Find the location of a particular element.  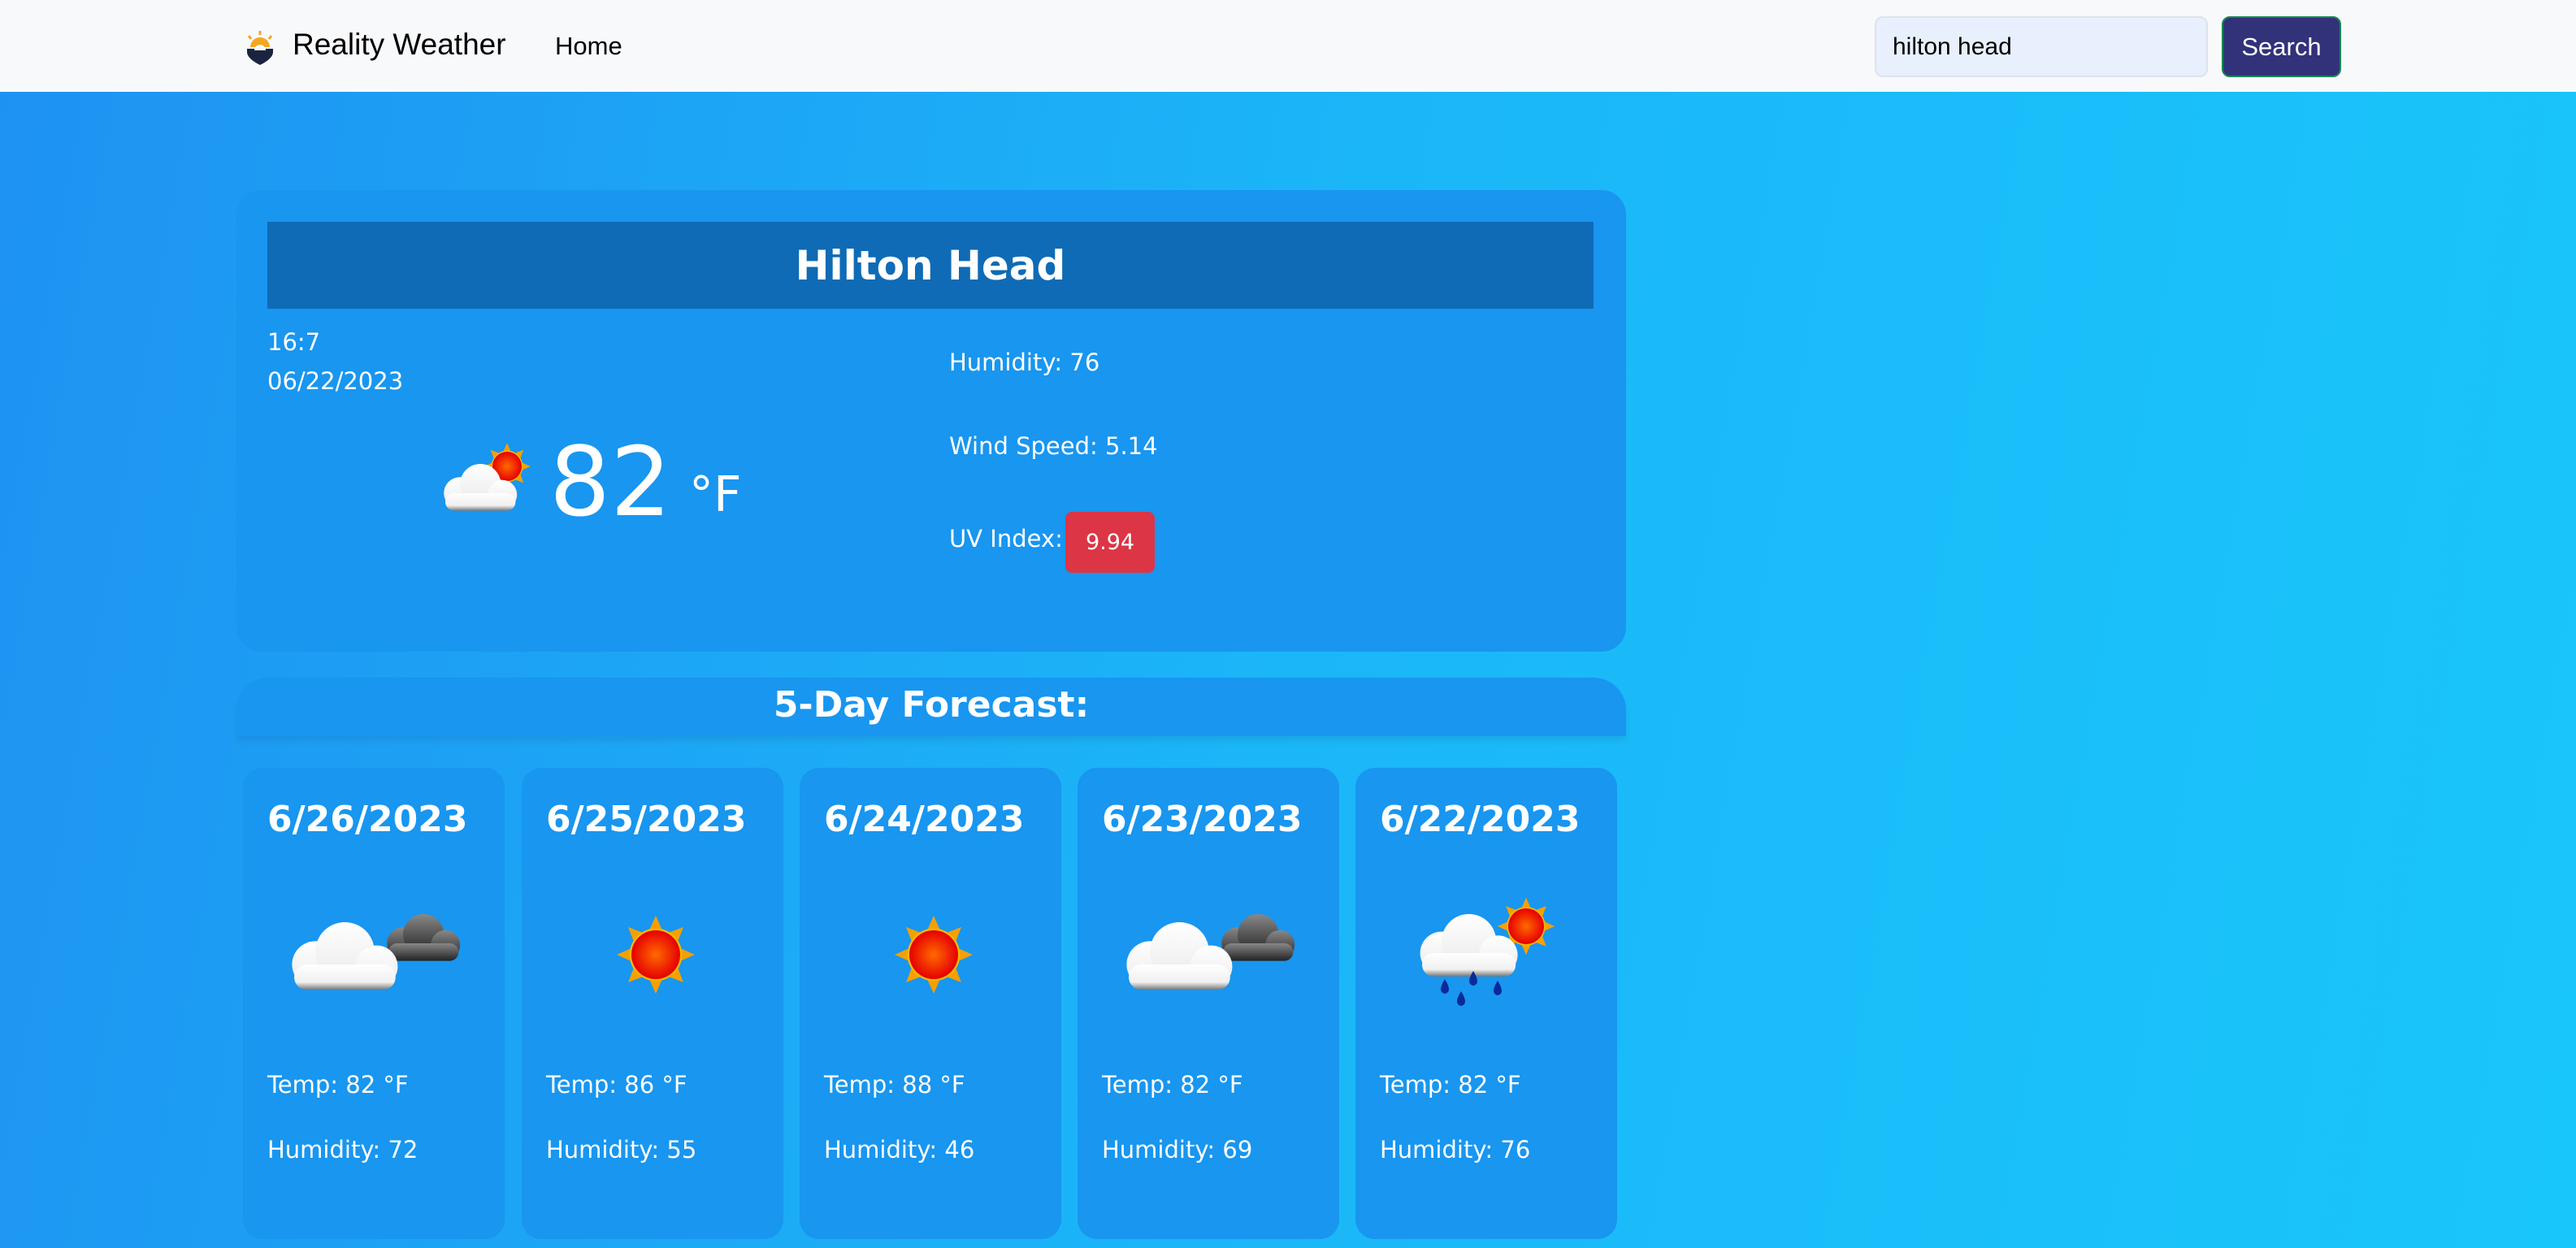

forecast-humidity: Humidity: 69 is located at coordinates (1177, 1150).